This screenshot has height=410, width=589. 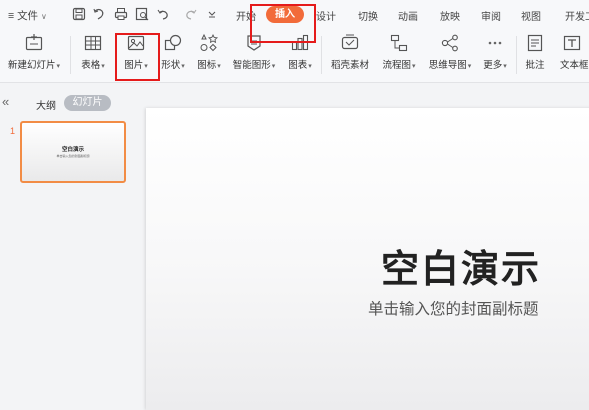 I want to click on thumbnail-title: 空白演示, so click(x=72, y=150).